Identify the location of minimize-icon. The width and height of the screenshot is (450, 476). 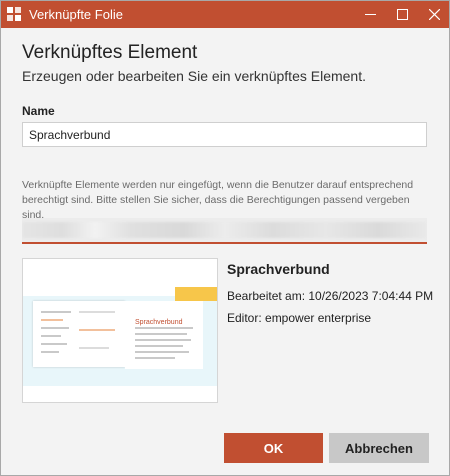
(370, 14).